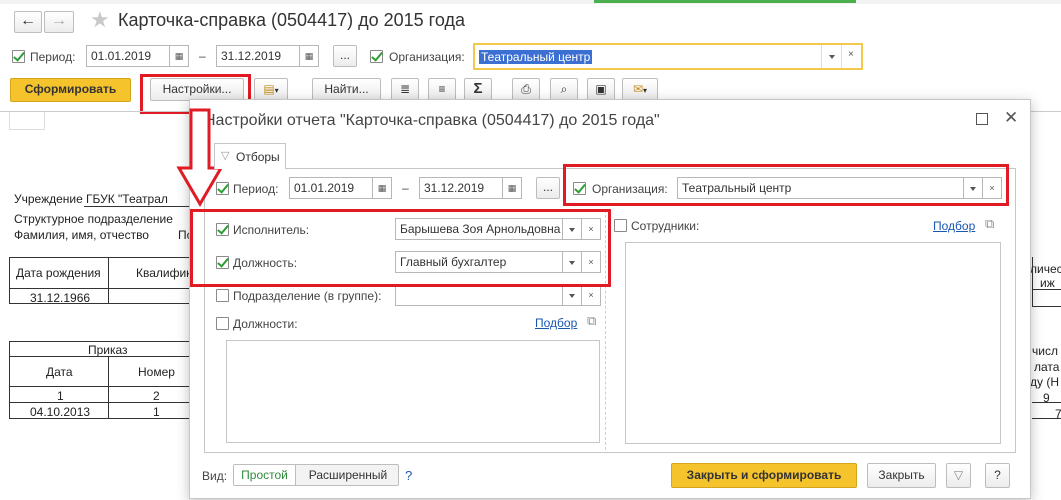 The width and height of the screenshot is (1061, 500). I want to click on period-to-field: 31.12.2019, so click(258, 56).